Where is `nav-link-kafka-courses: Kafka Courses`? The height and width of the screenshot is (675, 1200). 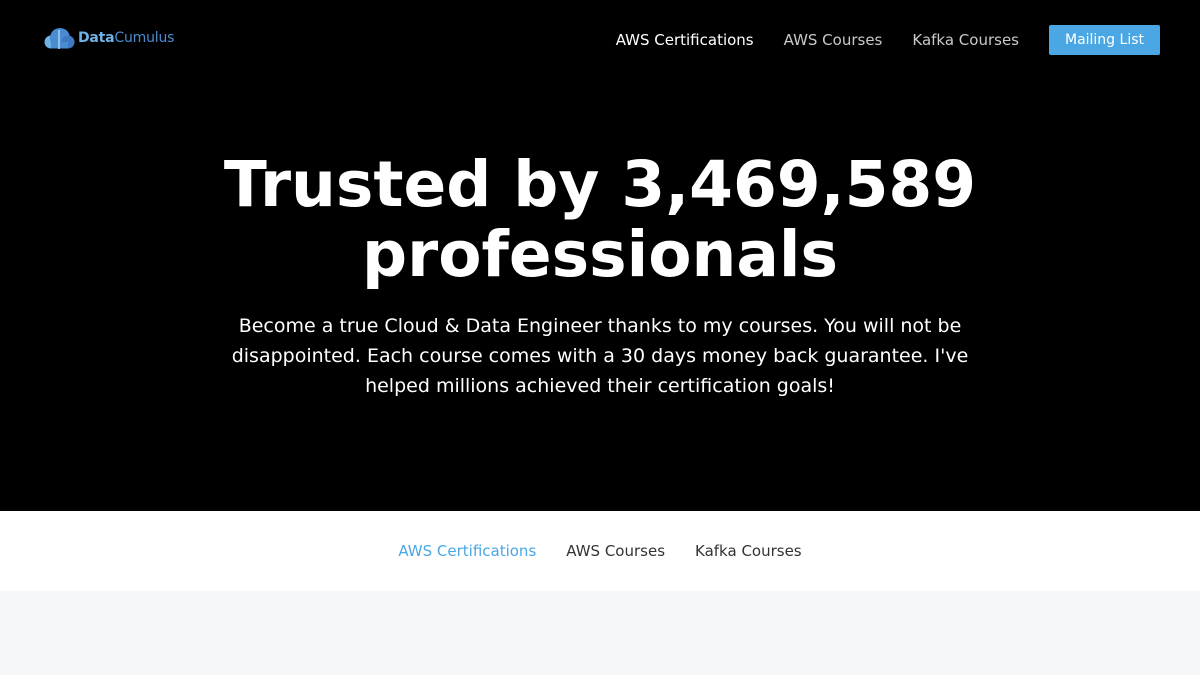
nav-link-kafka-courses: Kafka Courses is located at coordinates (965, 40).